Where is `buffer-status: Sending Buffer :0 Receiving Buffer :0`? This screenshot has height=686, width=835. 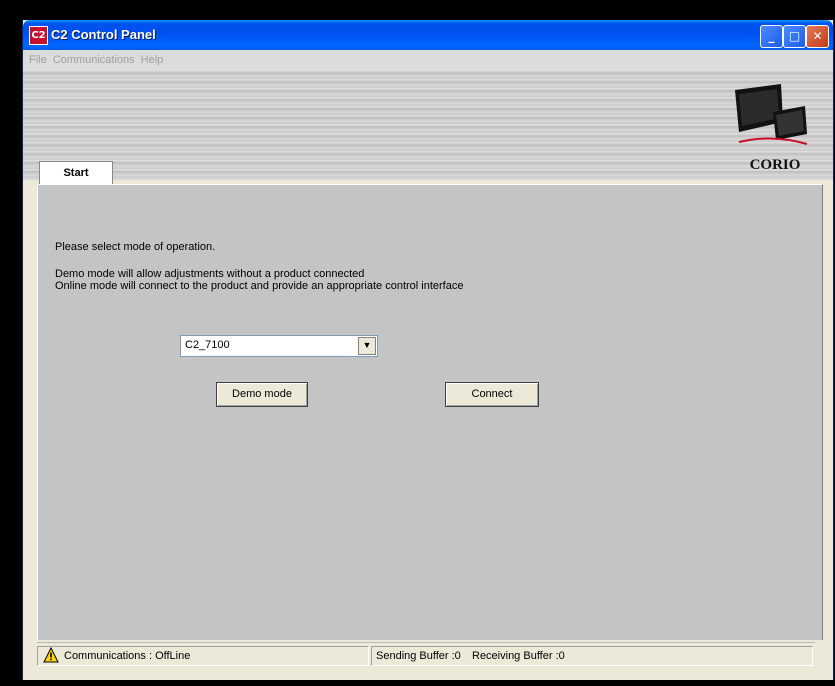
buffer-status: Sending Buffer :0 Receiving Buffer :0 is located at coordinates (592, 656).